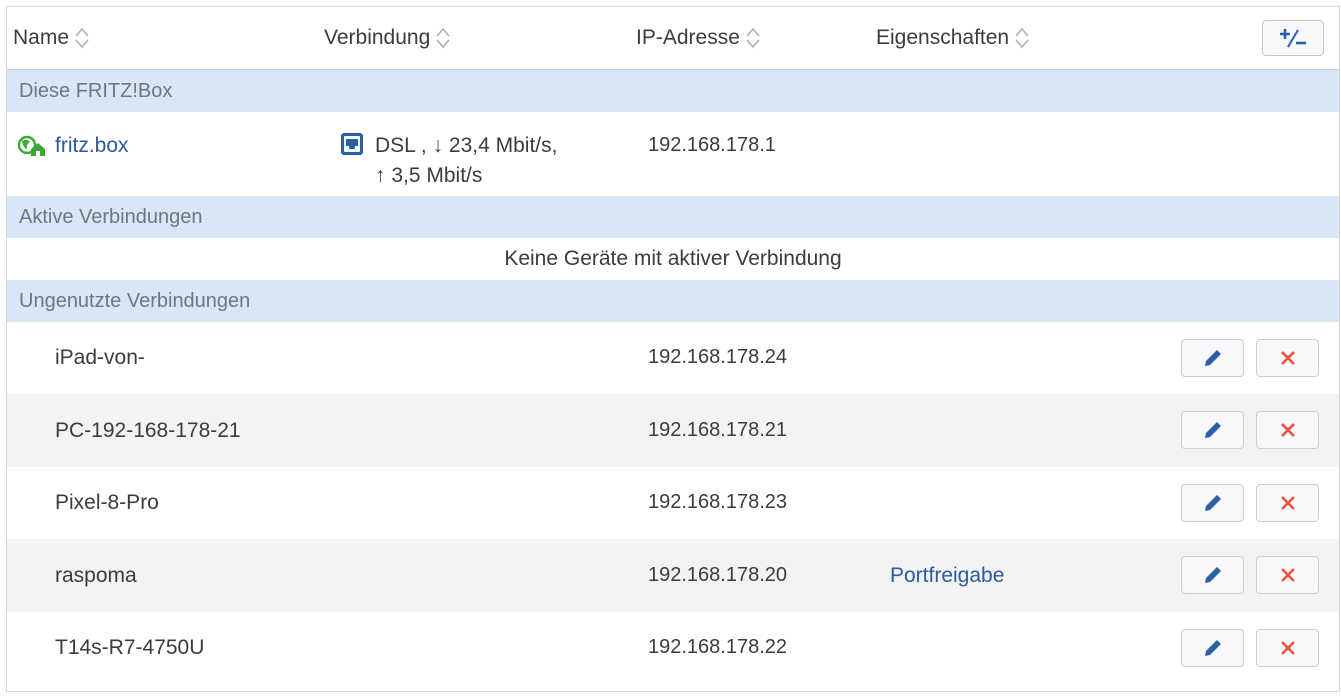  I want to click on fritzbox-connection-line1: DSL , ↓ 23,4 Mbit/s,, so click(466, 145).